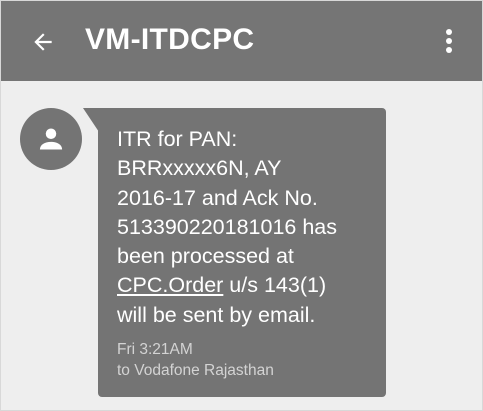 The image size is (483, 411). What do you see at coordinates (199, 168) in the screenshot?
I see `message-line: BRRxxxxx6N, AY` at bounding box center [199, 168].